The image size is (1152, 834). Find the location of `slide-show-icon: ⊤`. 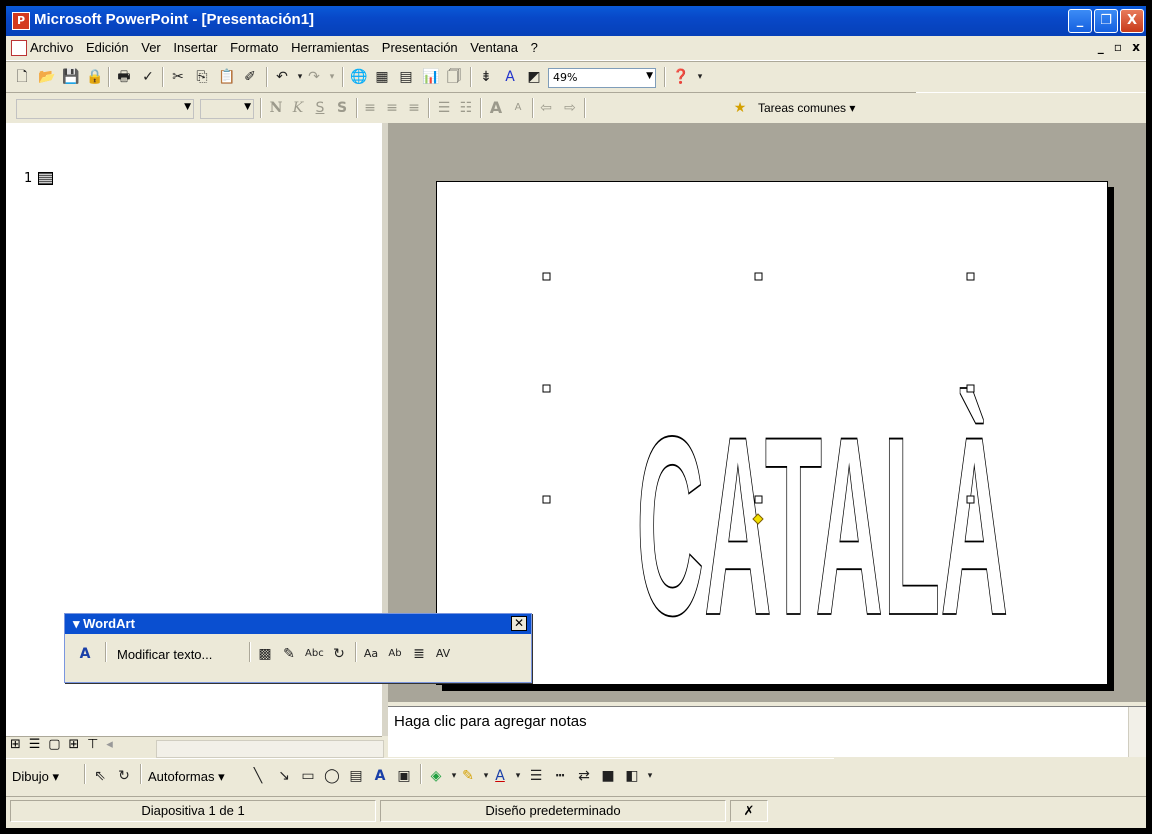

slide-show-icon: ⊤ is located at coordinates (92, 744).